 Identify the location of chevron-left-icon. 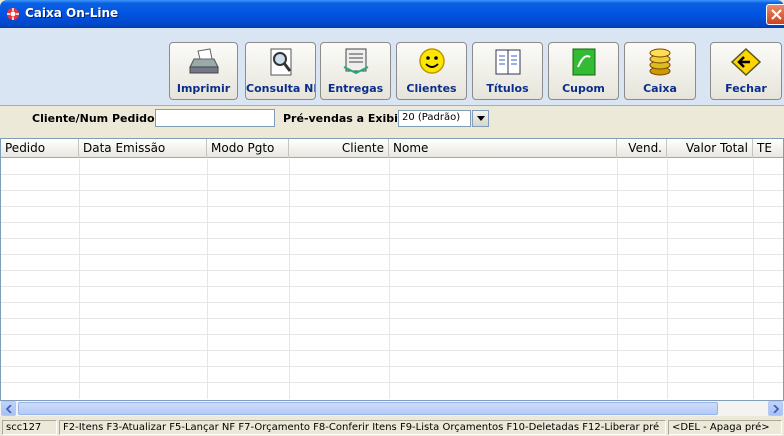
(9, 409).